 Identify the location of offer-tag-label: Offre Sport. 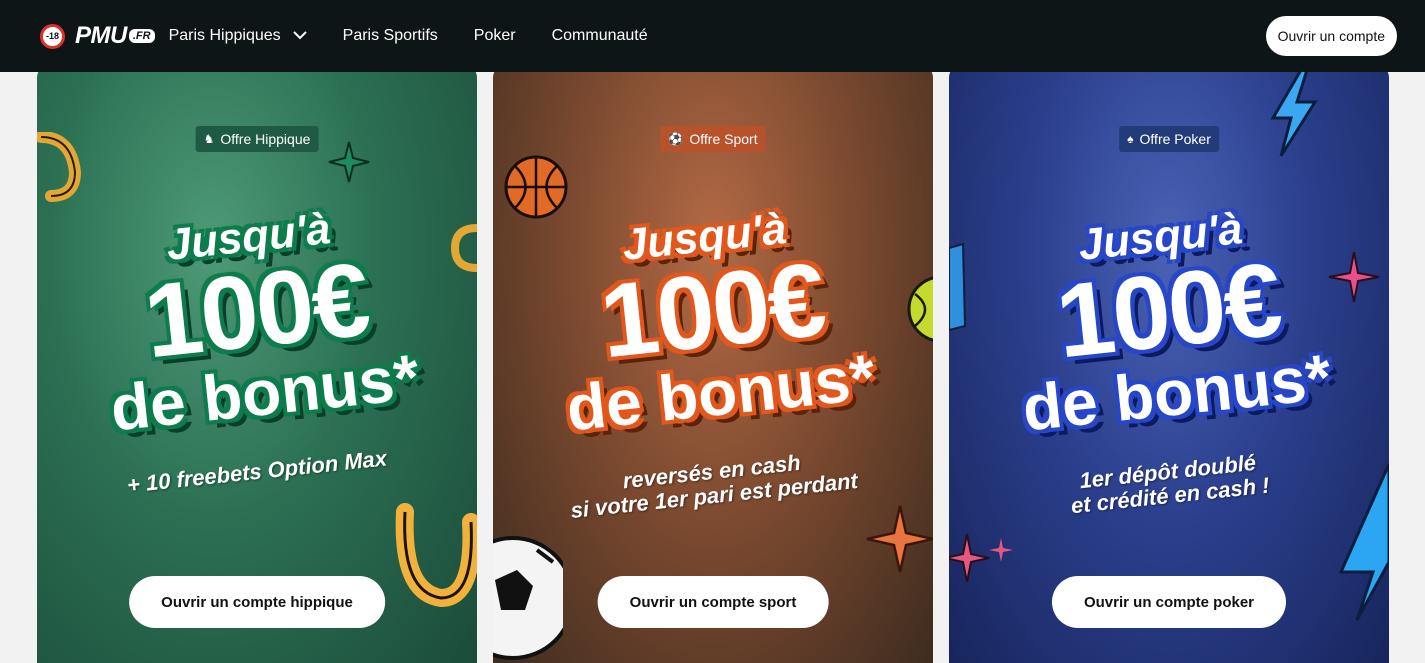
(723, 139).